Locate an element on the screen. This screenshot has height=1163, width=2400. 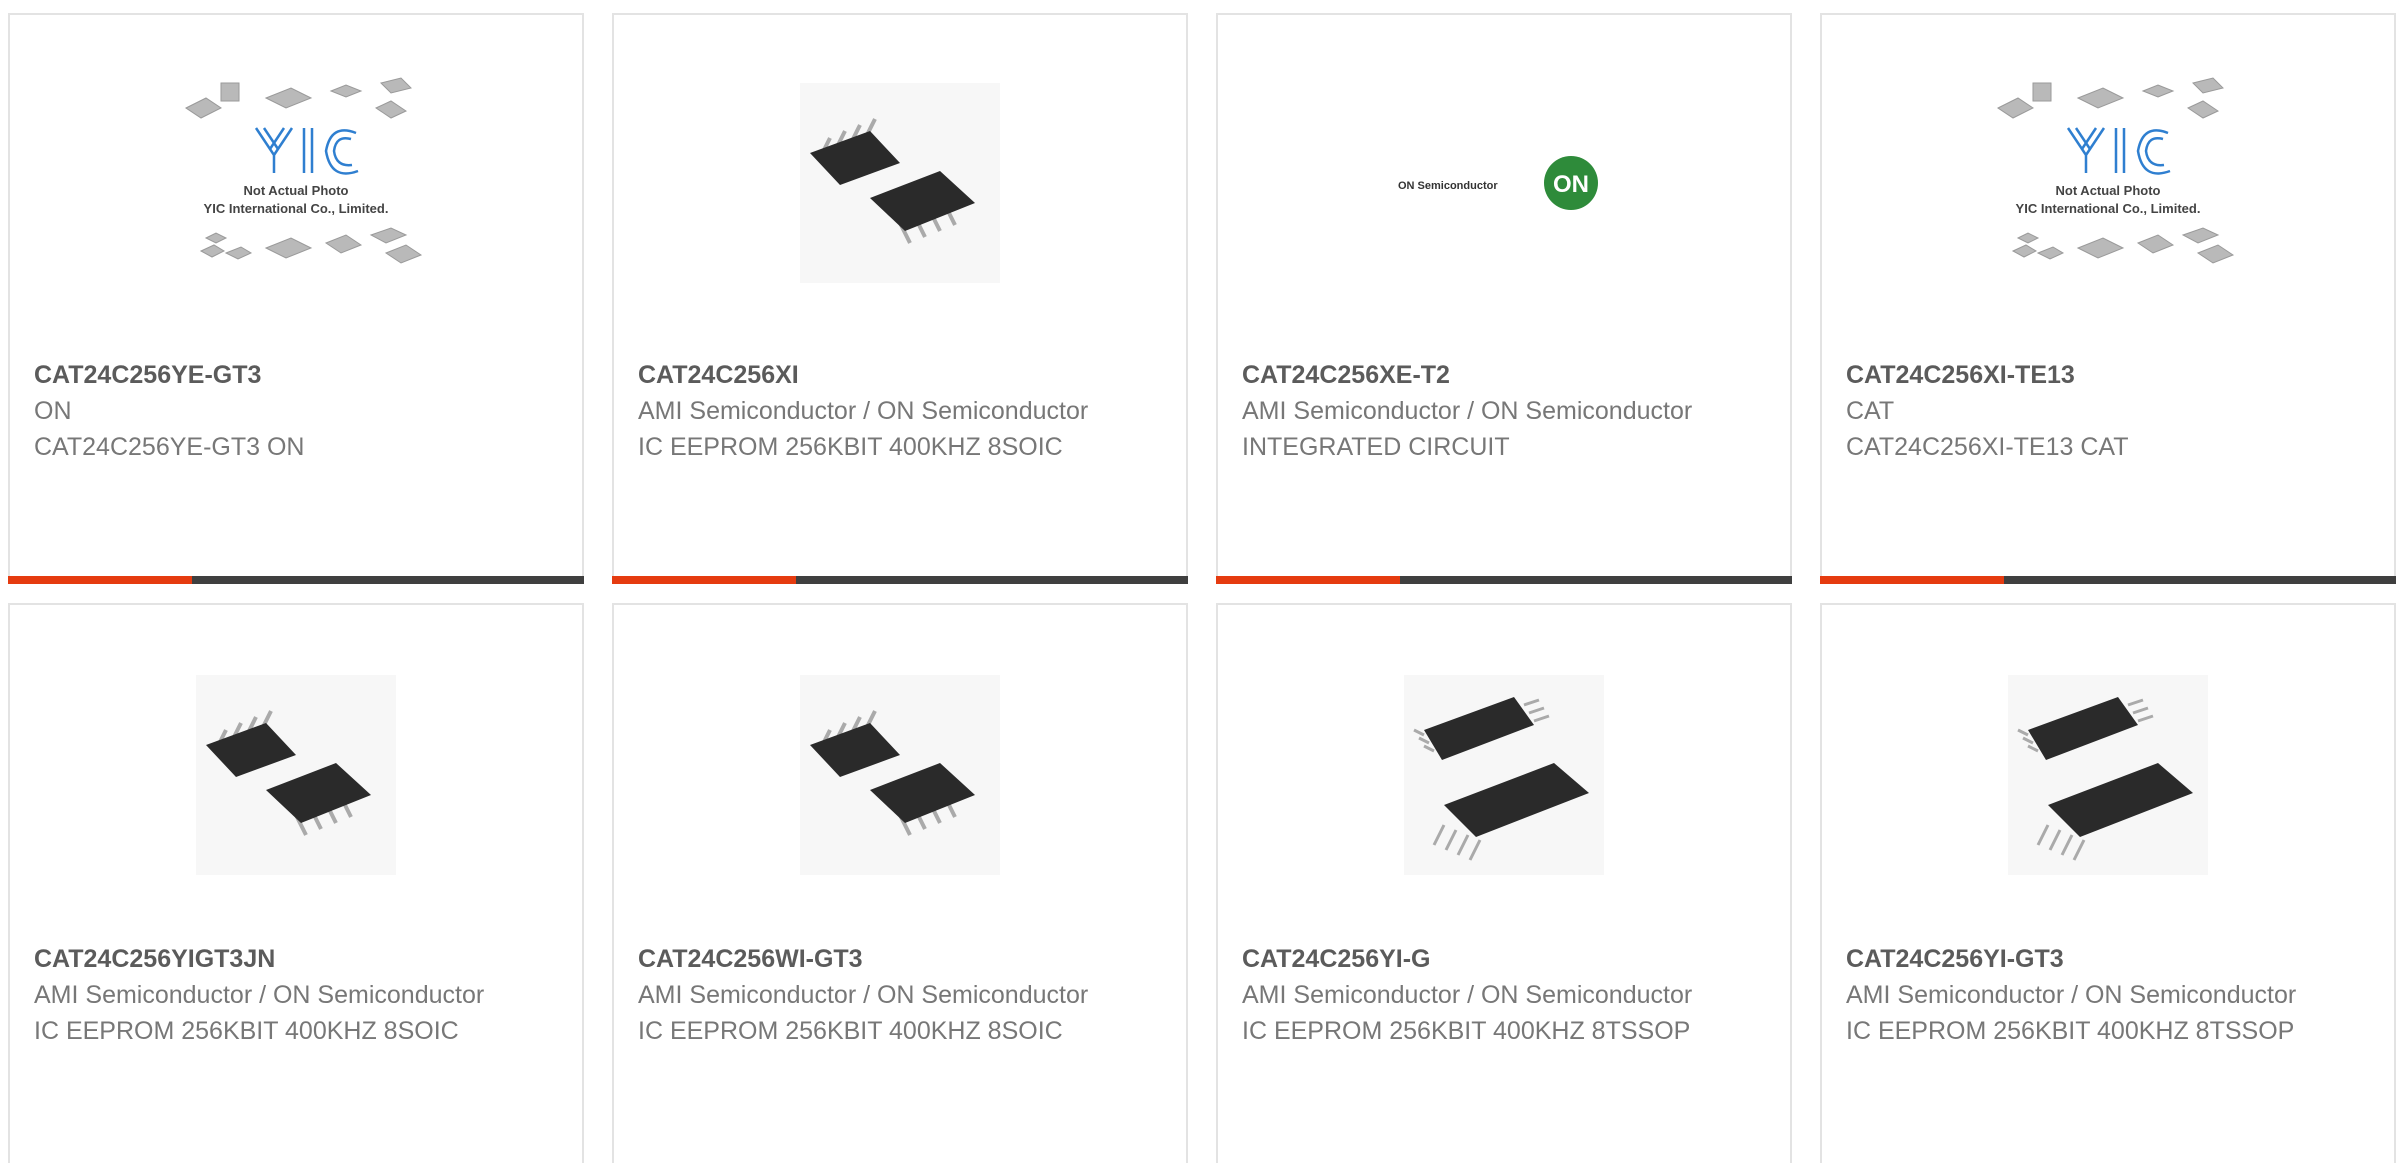
part-number: CAT24C256YE-GT3 is located at coordinates (296, 375).